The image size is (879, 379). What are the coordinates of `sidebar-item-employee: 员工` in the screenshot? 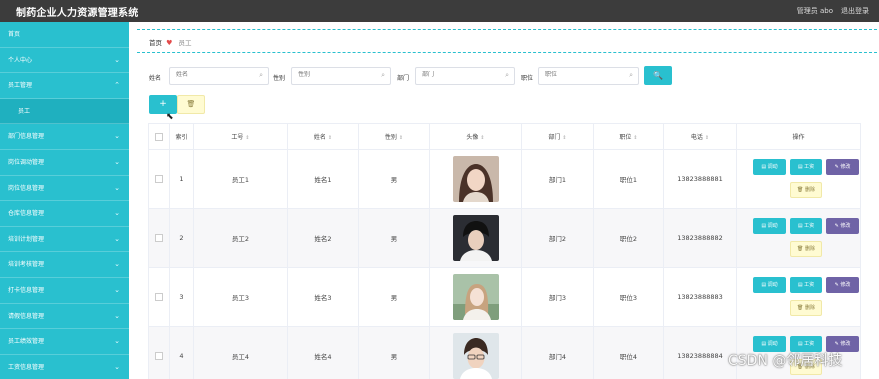 It's located at (64, 111).